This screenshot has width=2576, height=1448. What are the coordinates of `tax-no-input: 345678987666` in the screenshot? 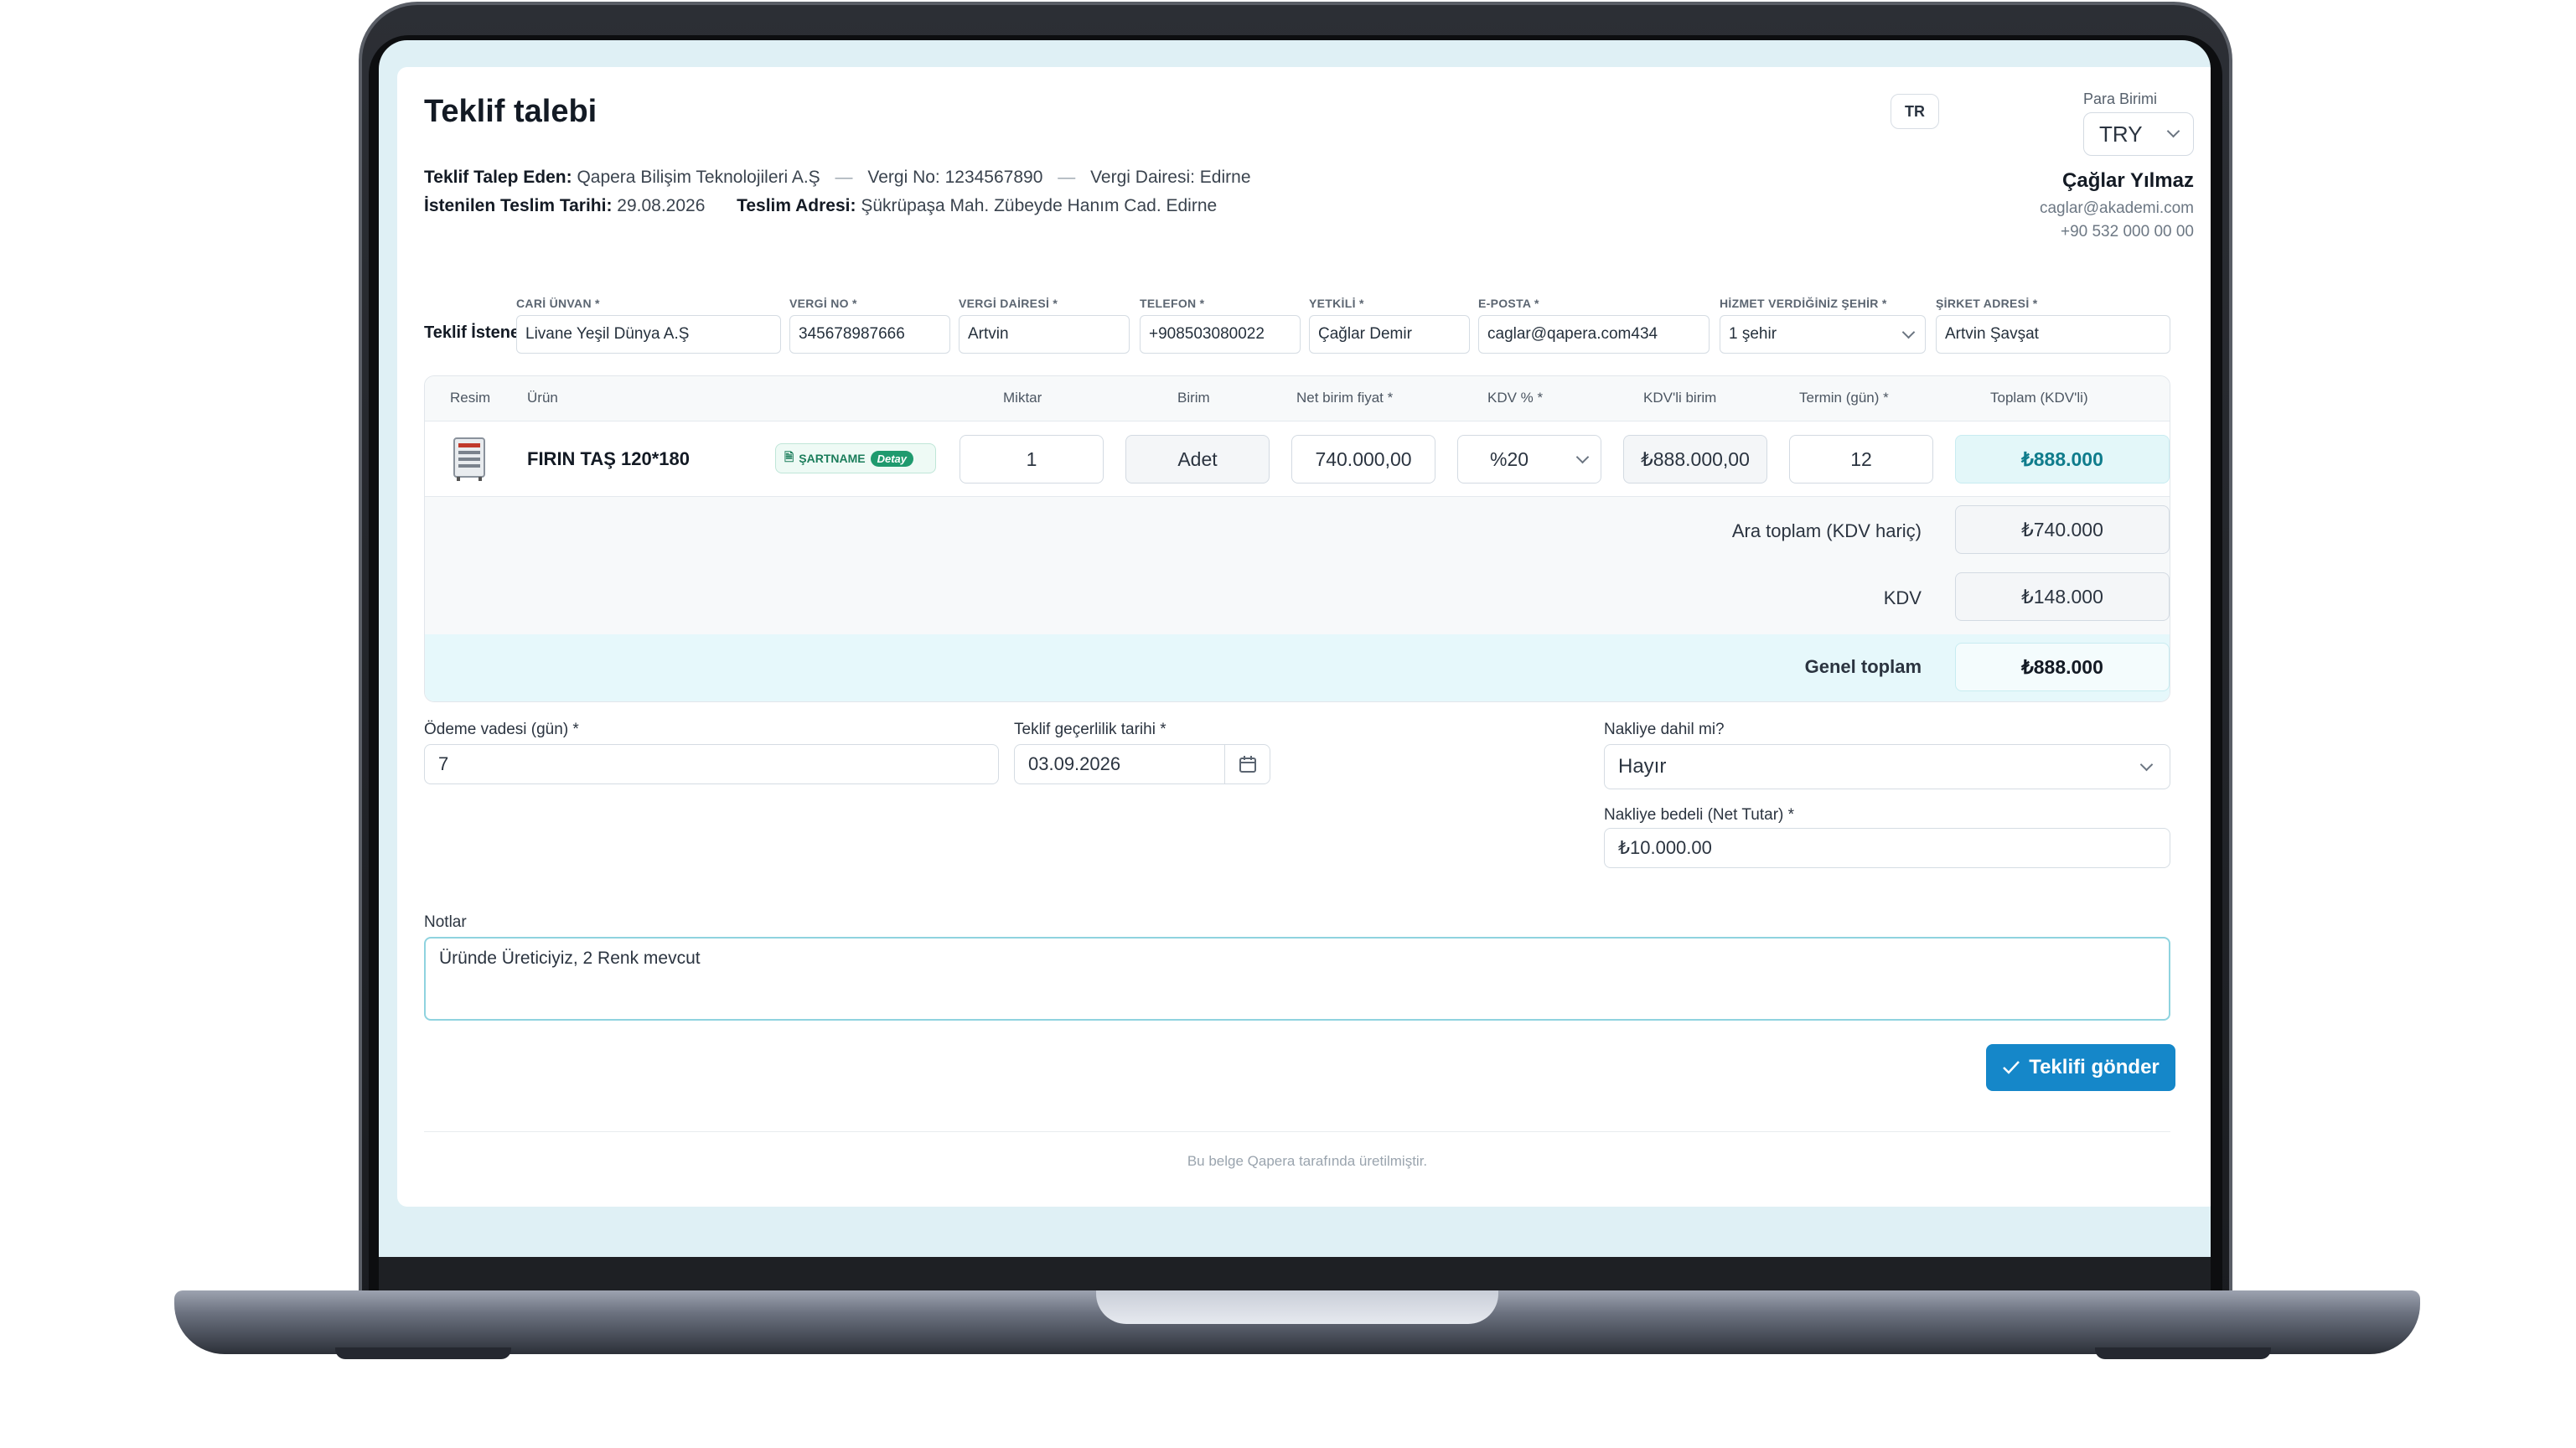 It's located at (869, 334).